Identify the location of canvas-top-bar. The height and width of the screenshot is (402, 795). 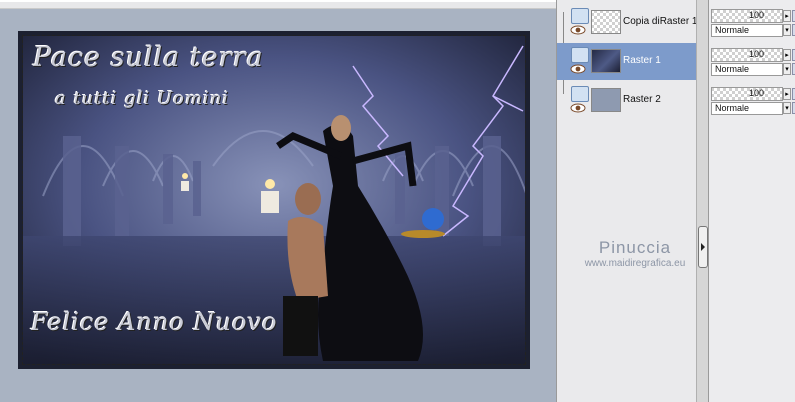
(278, 4).